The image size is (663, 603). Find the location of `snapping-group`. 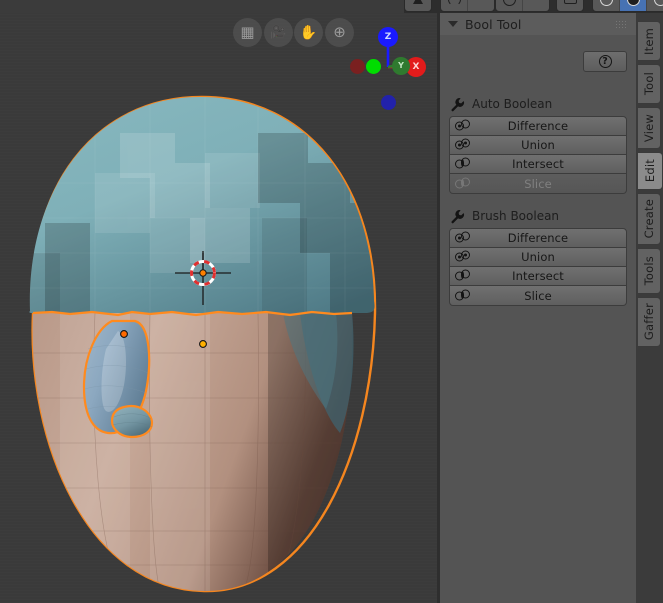

snapping-group is located at coordinates (467, 6).